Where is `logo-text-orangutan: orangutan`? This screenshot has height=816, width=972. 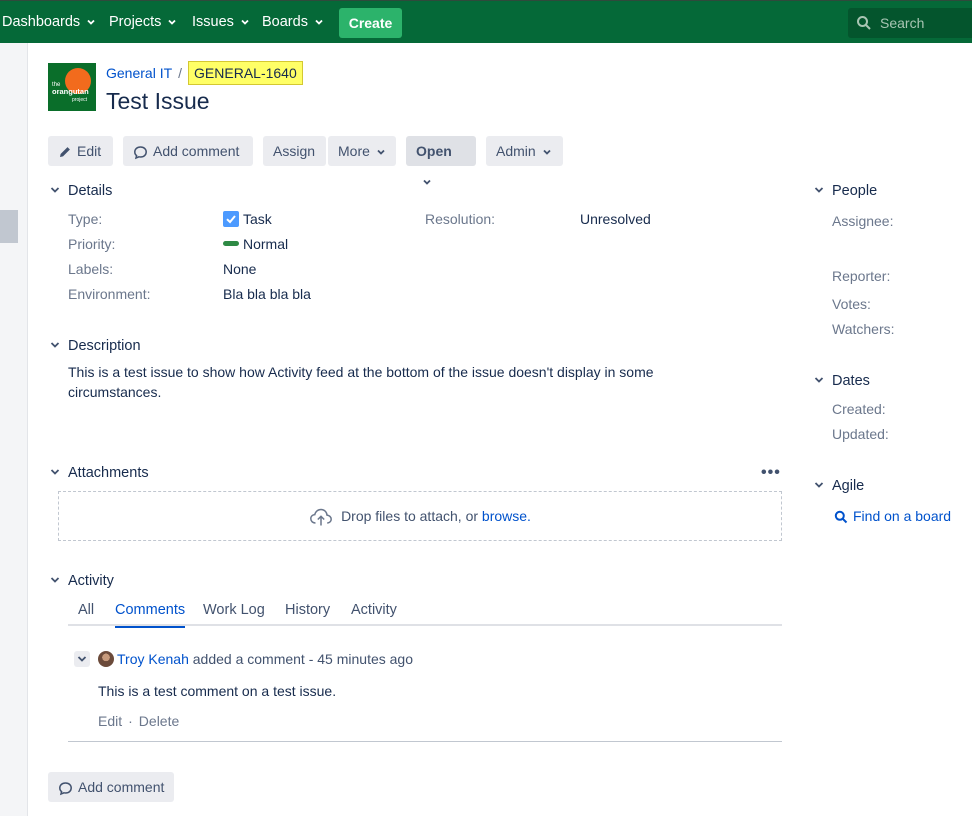 logo-text-orangutan: orangutan is located at coordinates (70, 91).